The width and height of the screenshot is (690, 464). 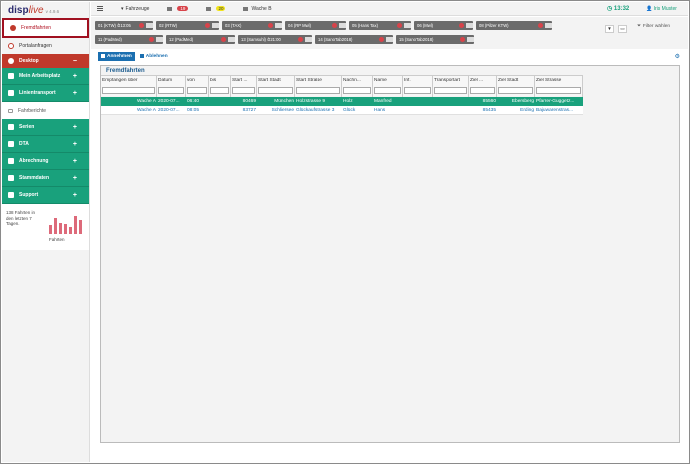 What do you see at coordinates (135, 9) in the screenshot?
I see `fahrzeuge-dropdown: ▾ Fahrzeuge` at bounding box center [135, 9].